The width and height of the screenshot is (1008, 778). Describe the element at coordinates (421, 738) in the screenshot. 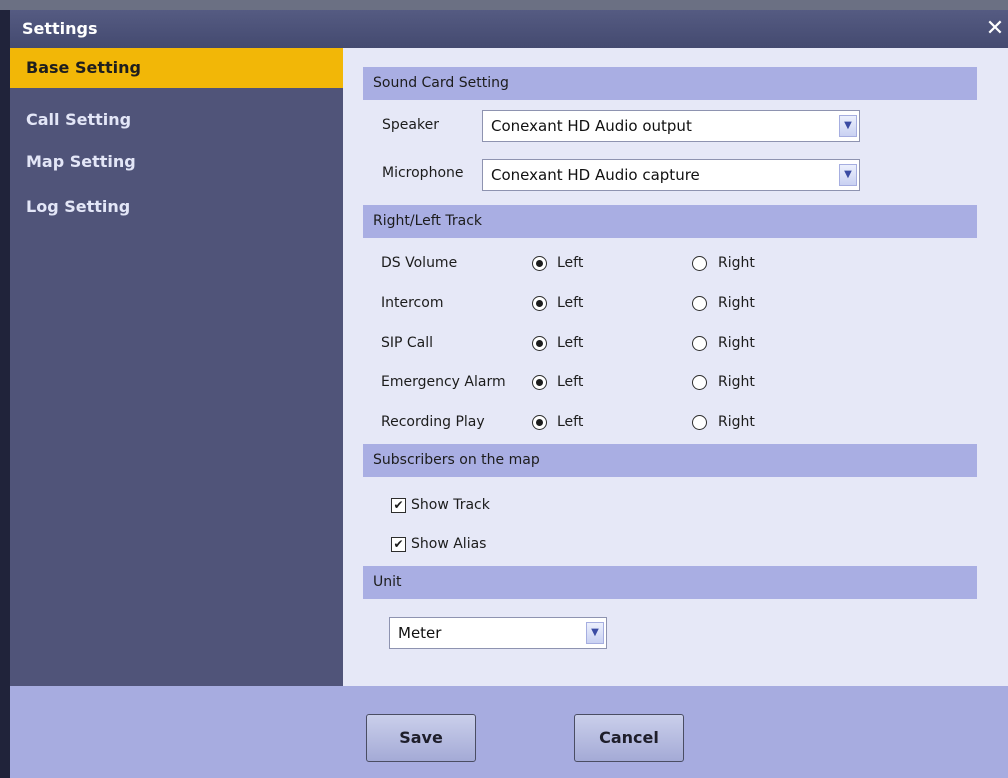

I see `save-button: Save` at that location.